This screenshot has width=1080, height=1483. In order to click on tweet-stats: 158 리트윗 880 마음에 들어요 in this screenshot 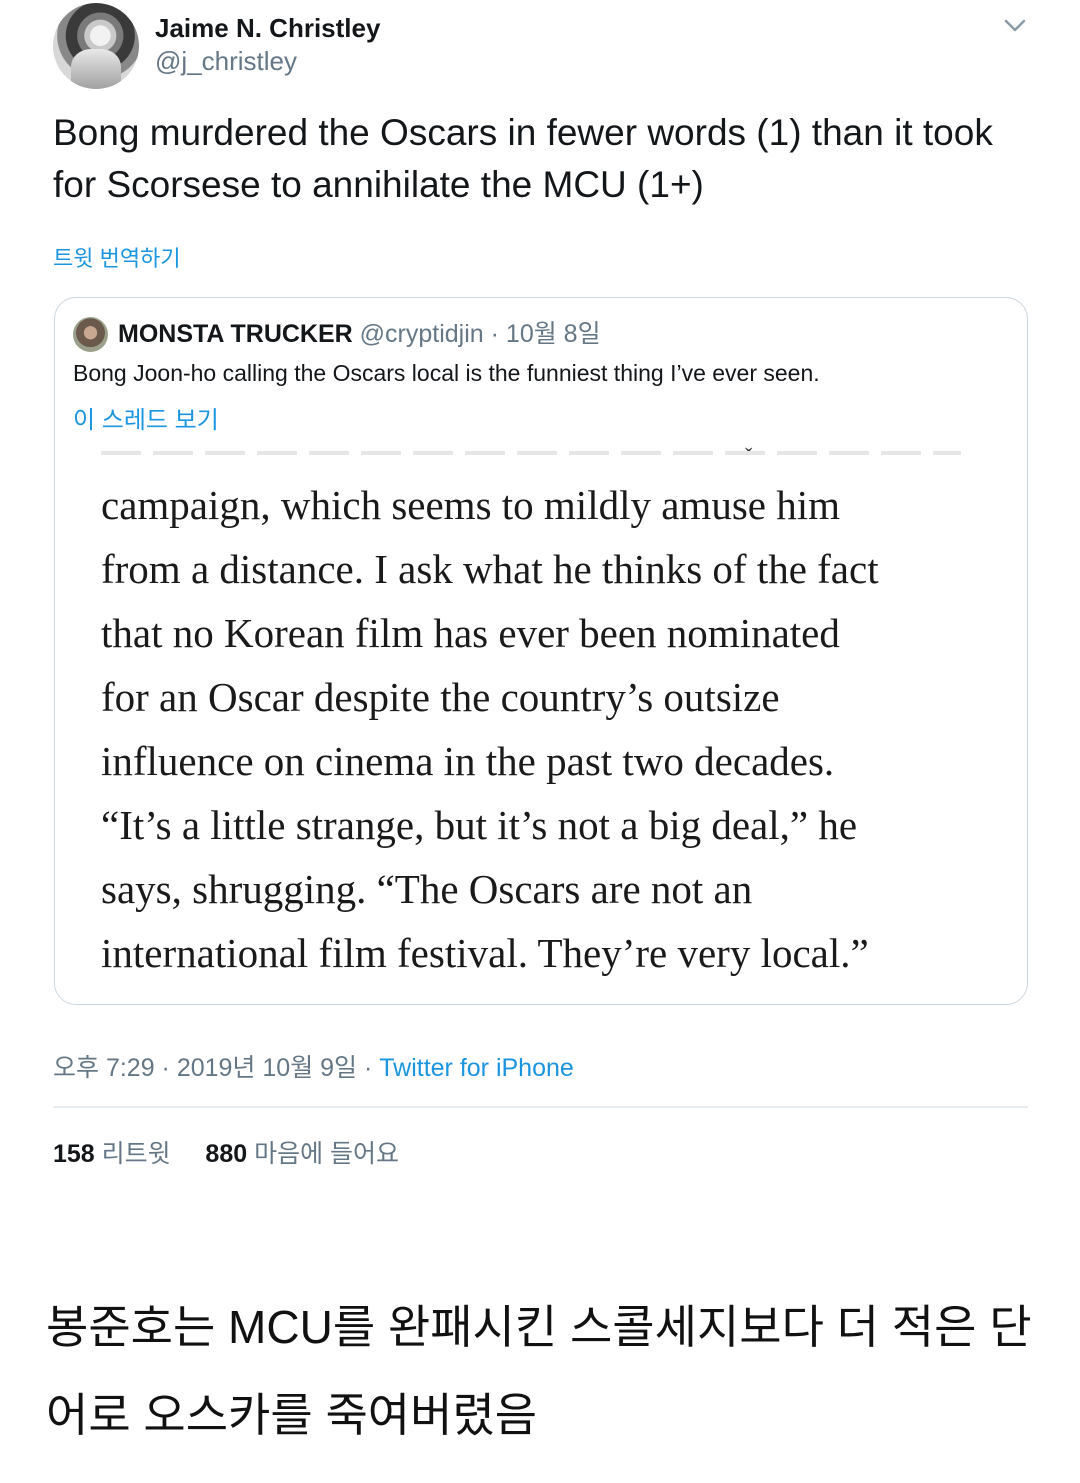, I will do `click(226, 1152)`.